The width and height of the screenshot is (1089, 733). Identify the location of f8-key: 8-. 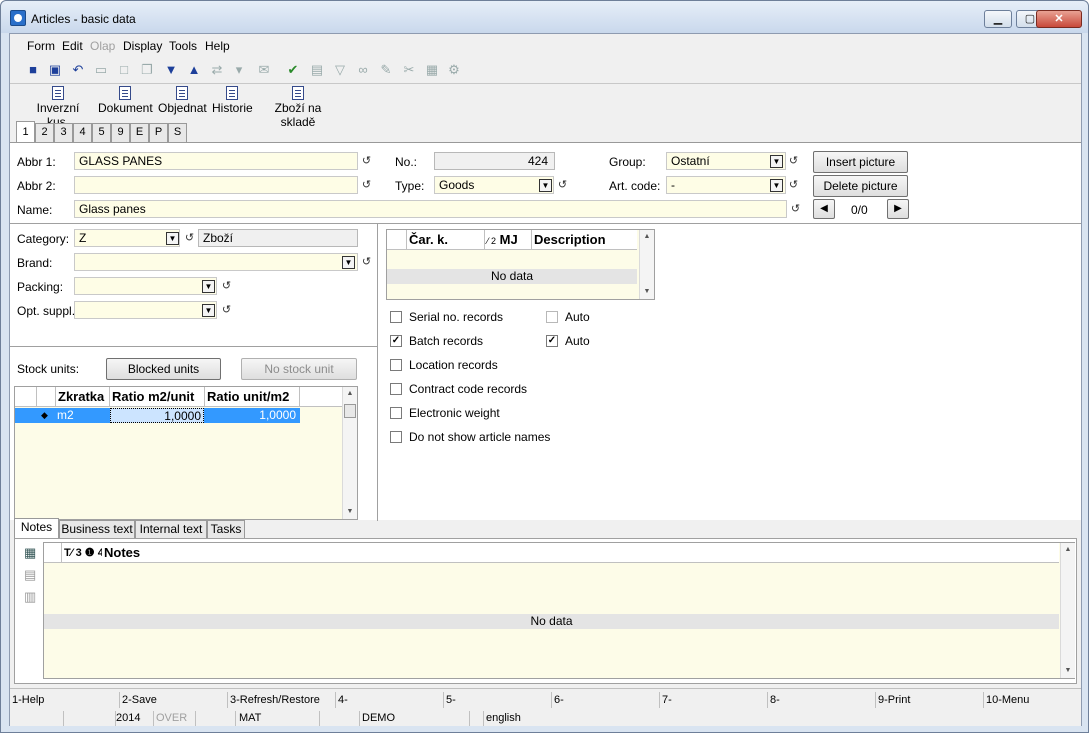
(822, 700).